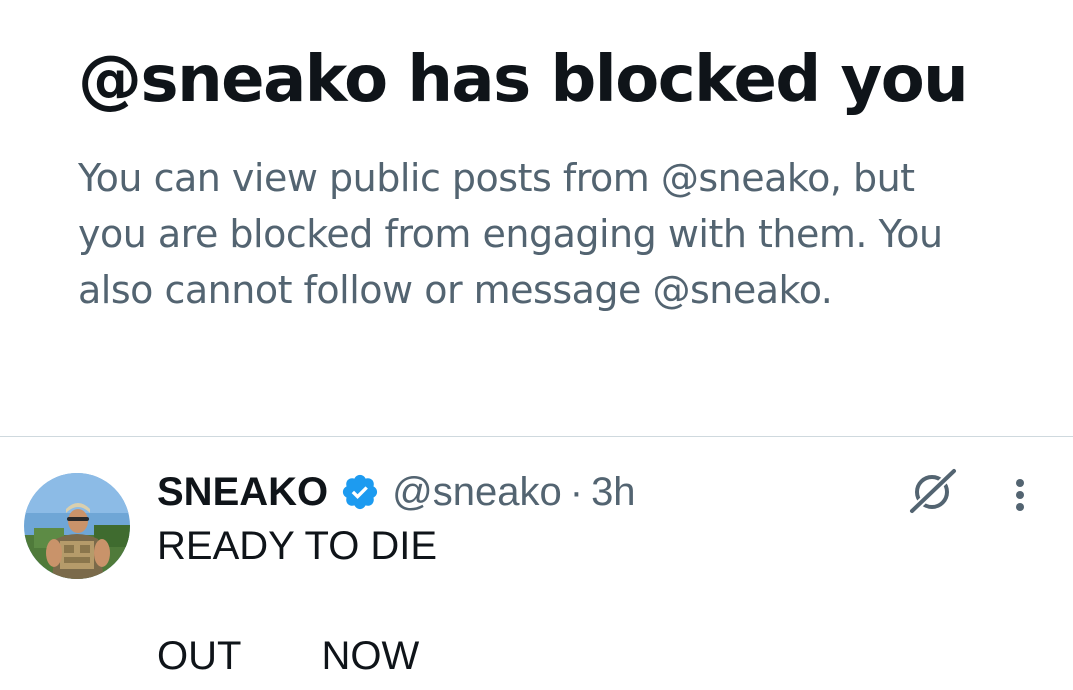 The image size is (1073, 690). I want to click on avatar-image, so click(77, 526).